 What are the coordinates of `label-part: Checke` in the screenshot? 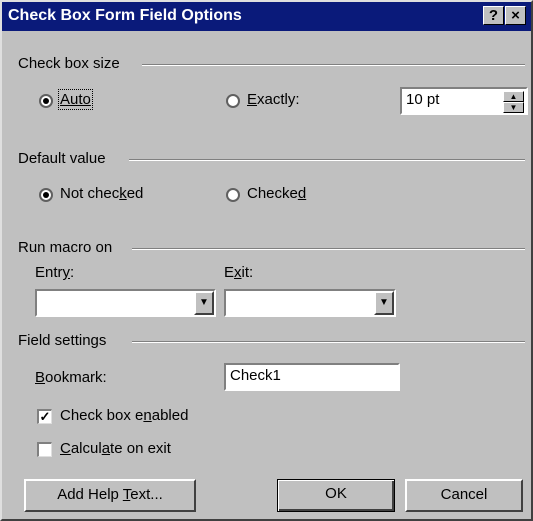 It's located at (272, 193).